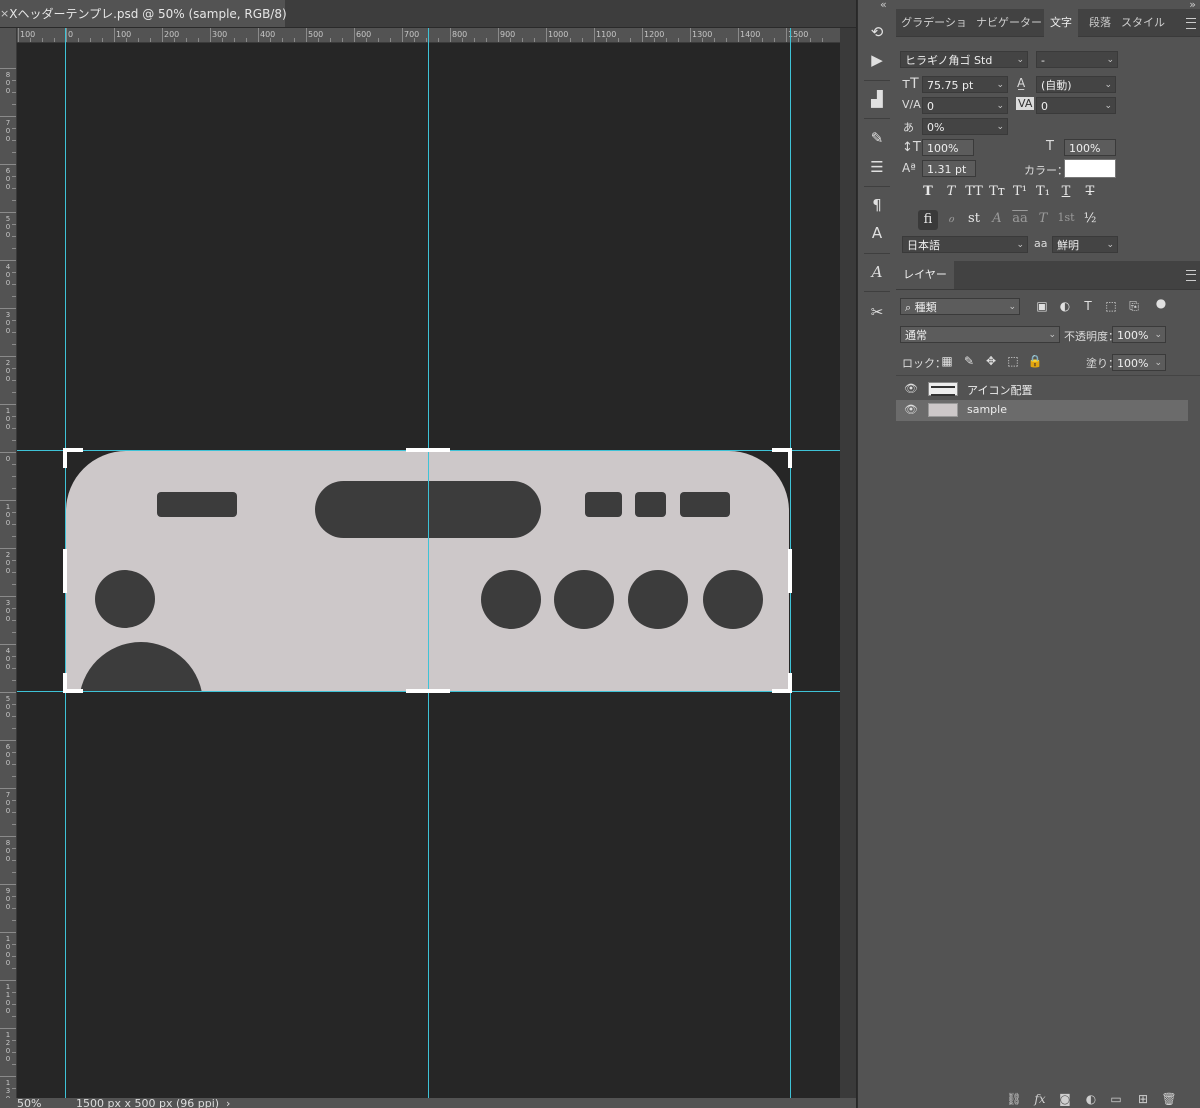  I want to click on filter-adjustment-icon: ◐, so click(1065, 306).